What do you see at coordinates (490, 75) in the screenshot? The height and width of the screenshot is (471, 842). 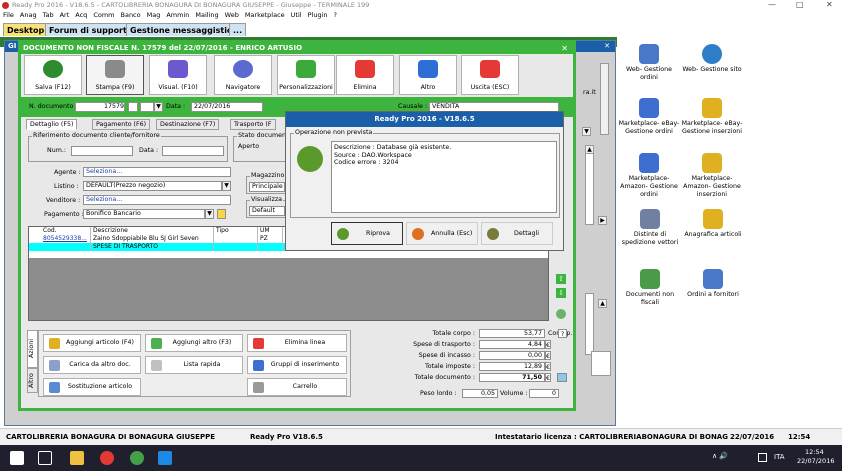 I see `exit-button: Uscita (ESC)` at bounding box center [490, 75].